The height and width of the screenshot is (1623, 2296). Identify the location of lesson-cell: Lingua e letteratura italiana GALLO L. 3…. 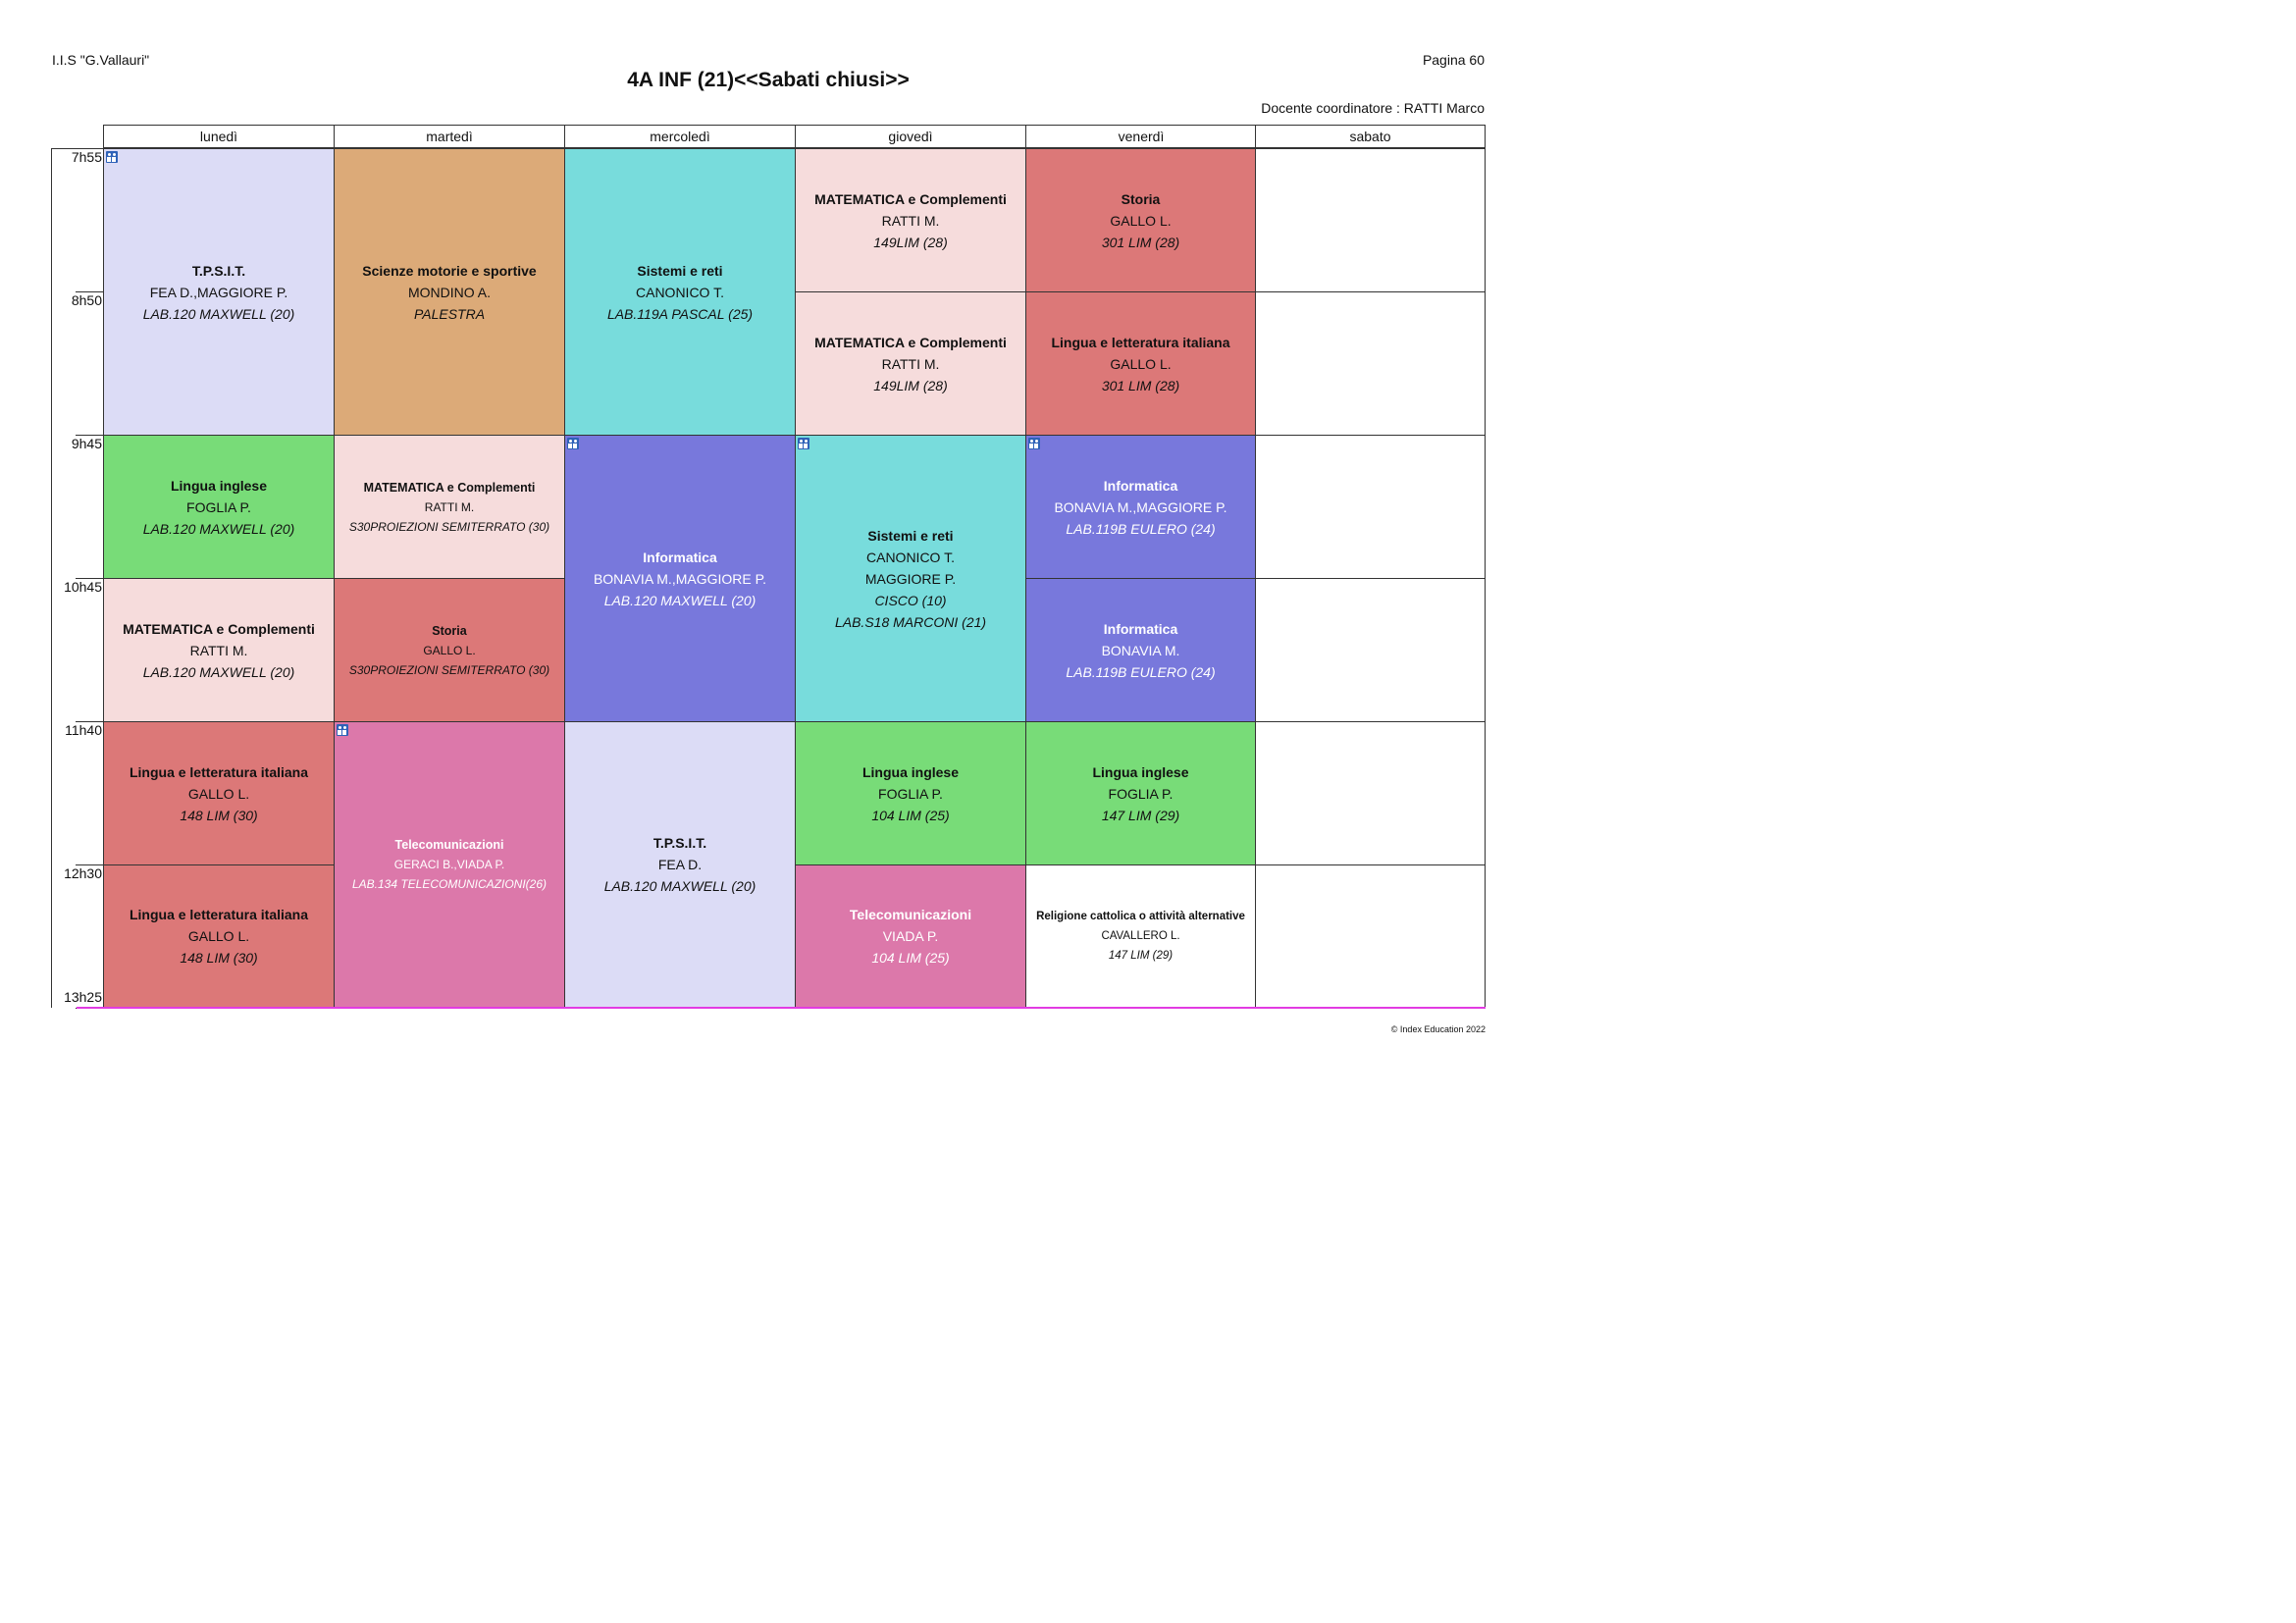
(1140, 363).